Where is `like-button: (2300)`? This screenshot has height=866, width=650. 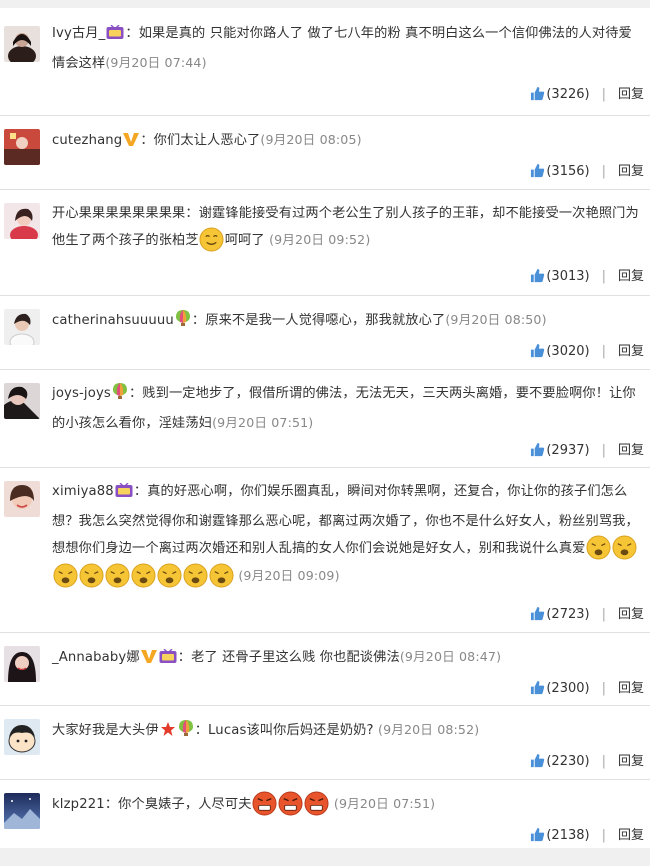
like-button: (2300) is located at coordinates (560, 688).